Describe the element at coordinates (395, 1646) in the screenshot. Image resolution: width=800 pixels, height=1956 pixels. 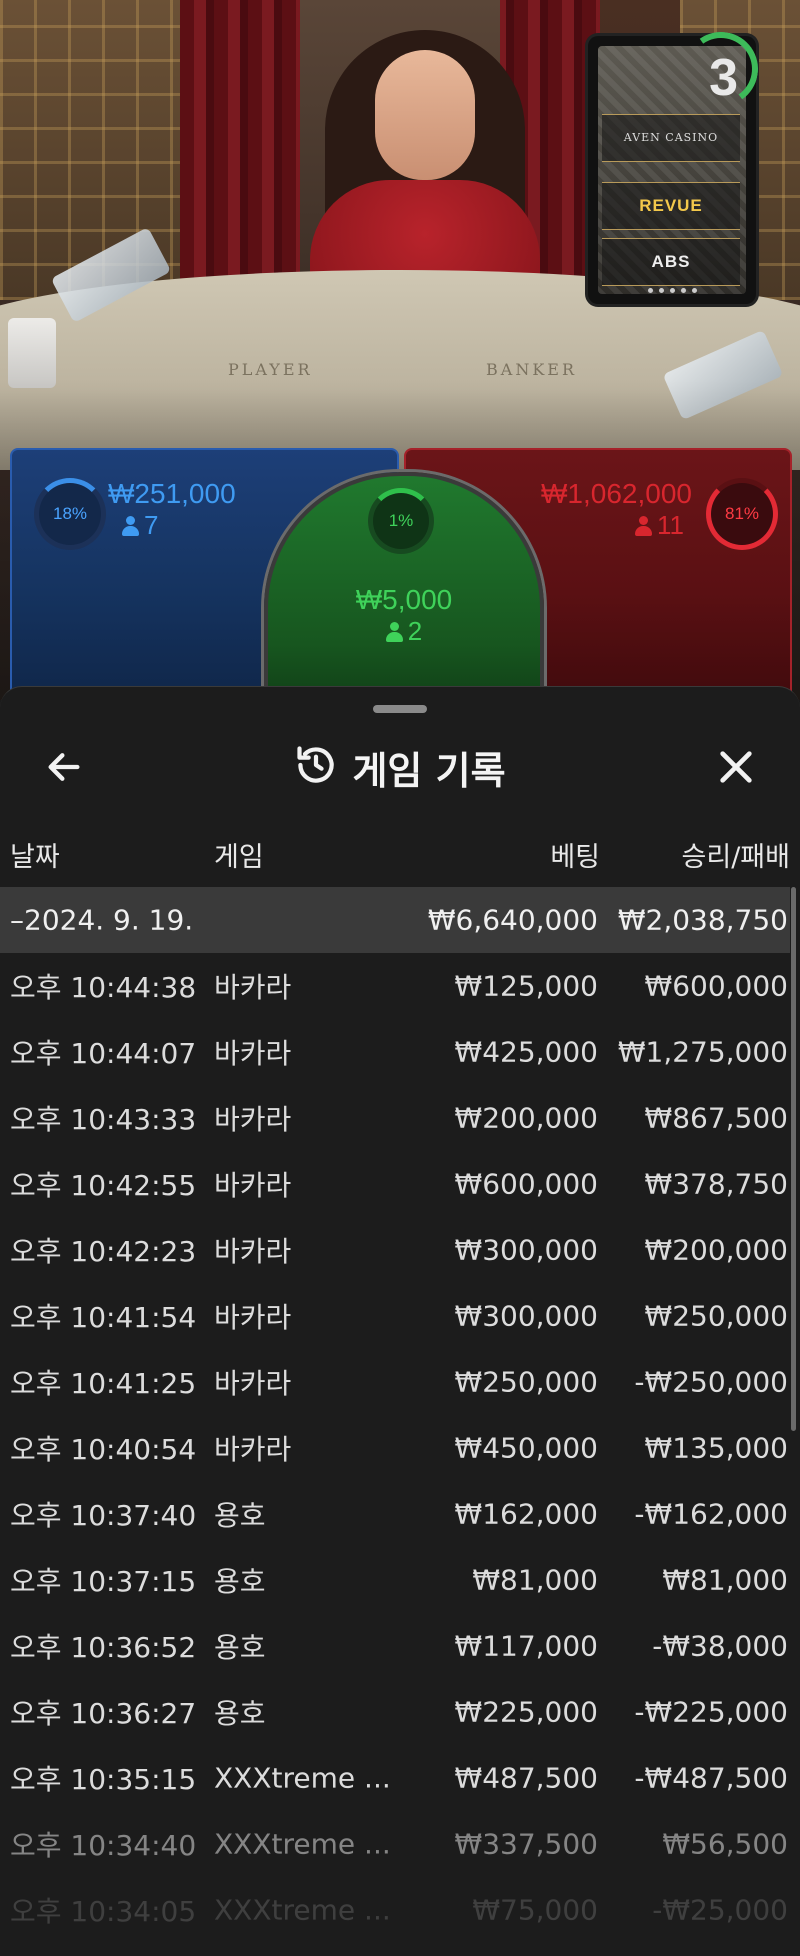
I see `table-row: 오후 10:36:52 용호 ₩117,000 -₩38,000` at that location.